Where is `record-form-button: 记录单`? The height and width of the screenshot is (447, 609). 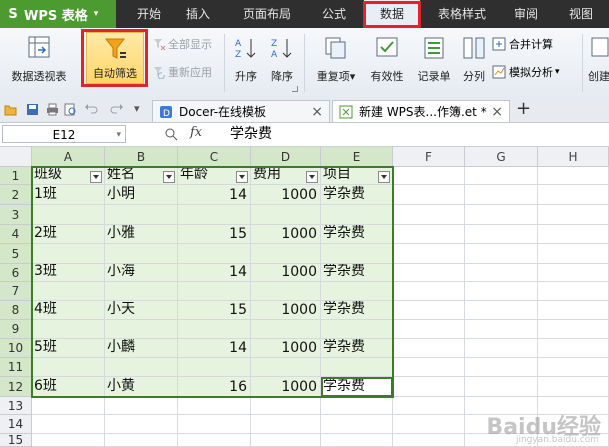 record-form-button: 记录单 is located at coordinates (434, 58).